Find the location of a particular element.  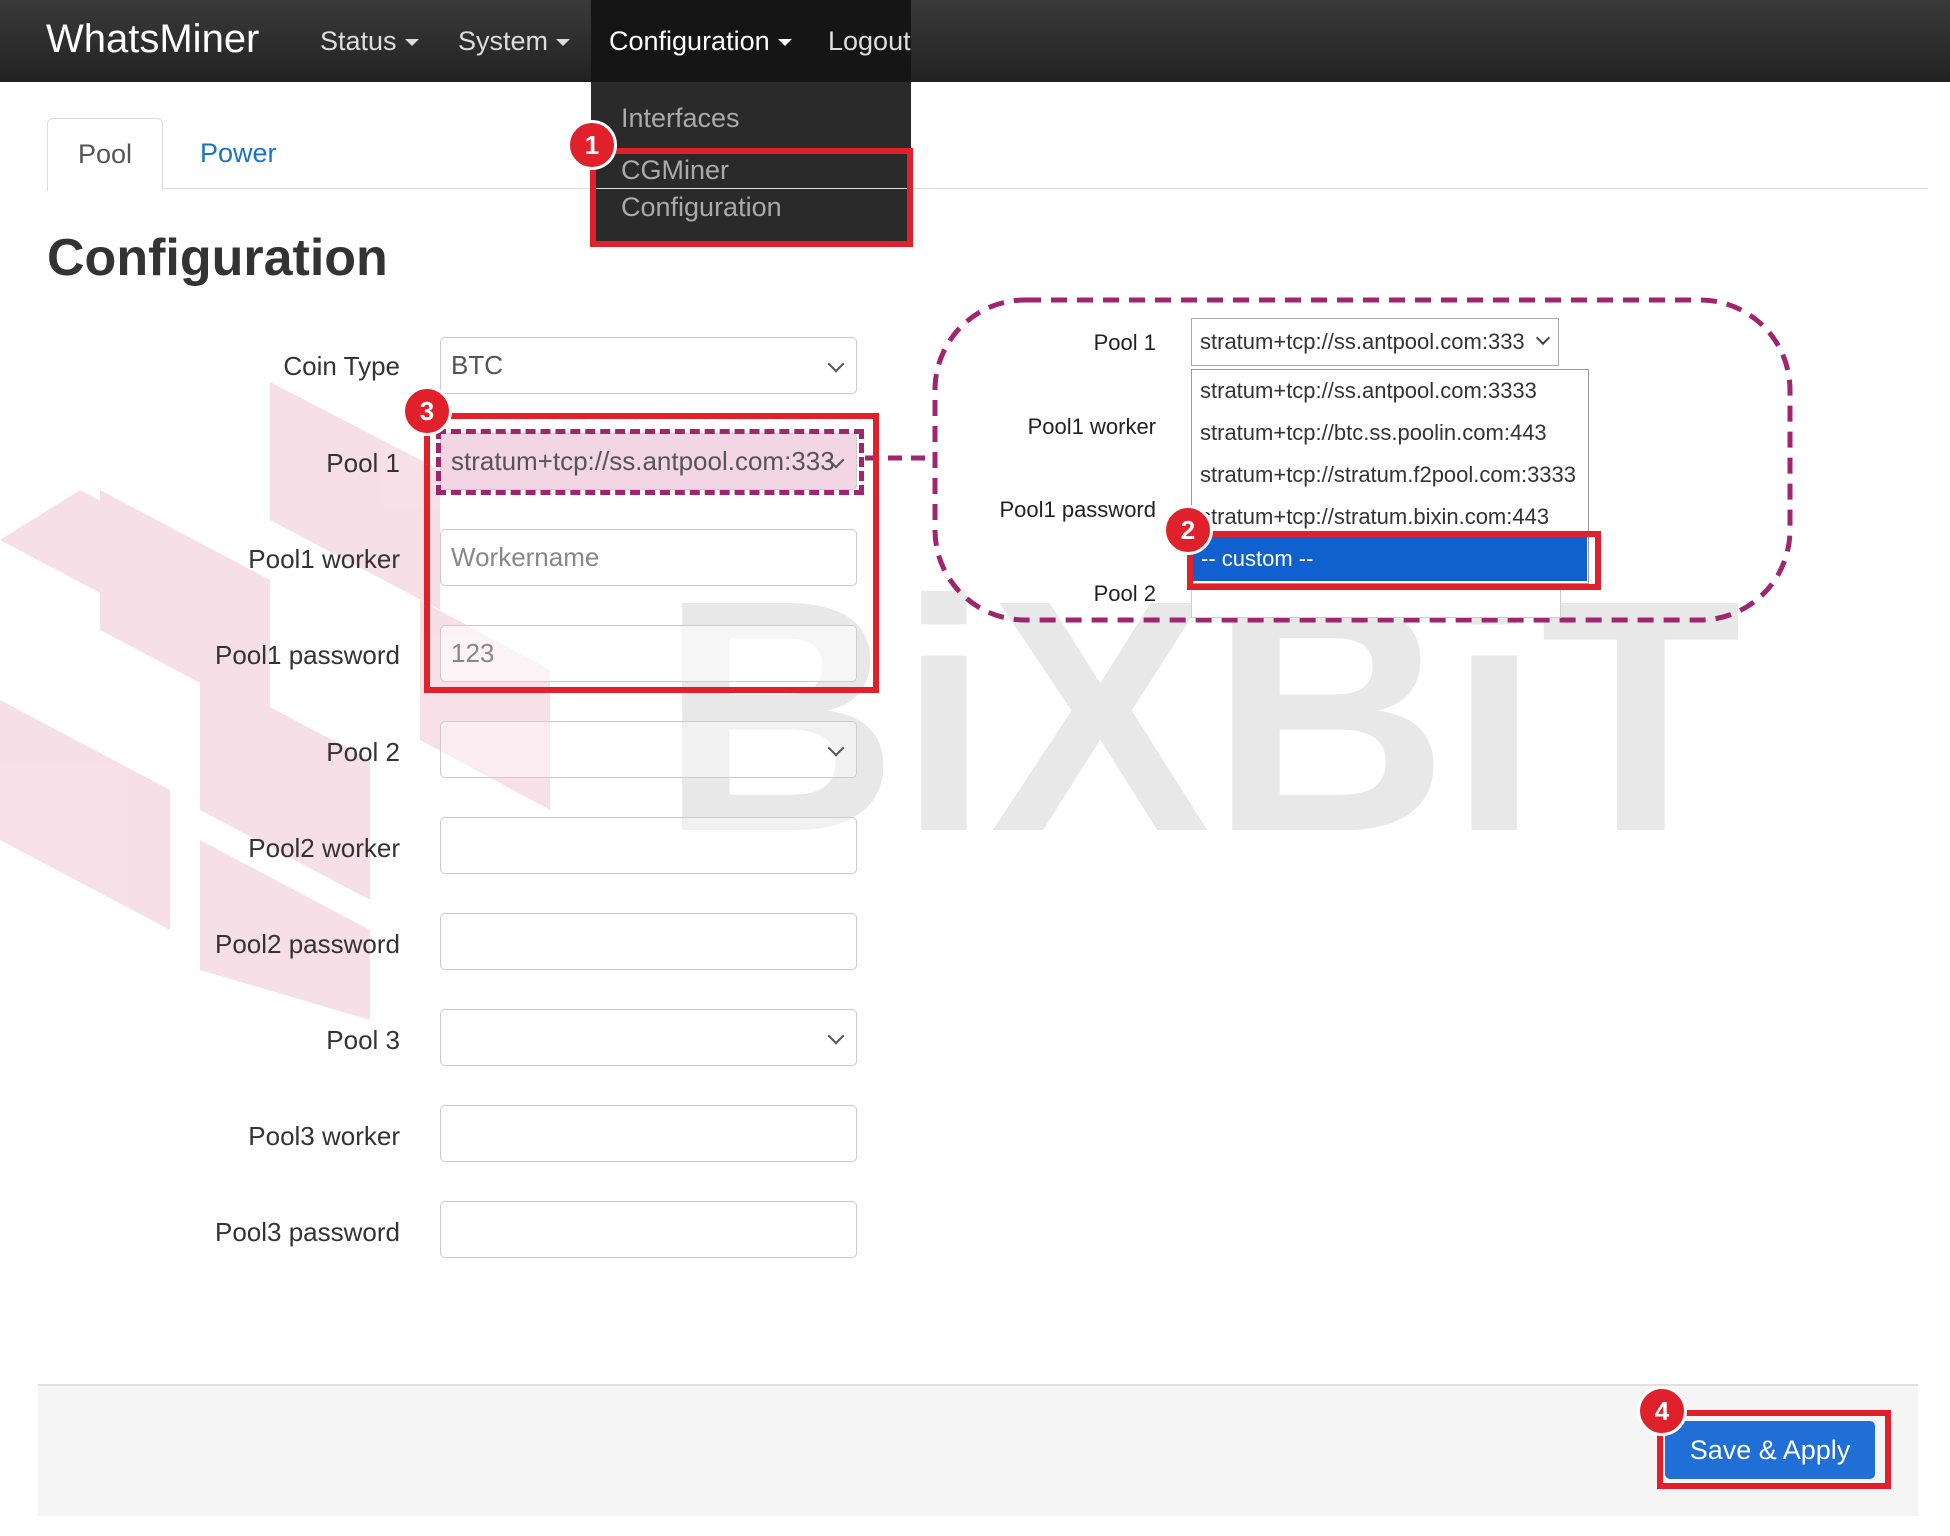

zoom-pool1-label: Pool 1 is located at coordinates (1124, 342).